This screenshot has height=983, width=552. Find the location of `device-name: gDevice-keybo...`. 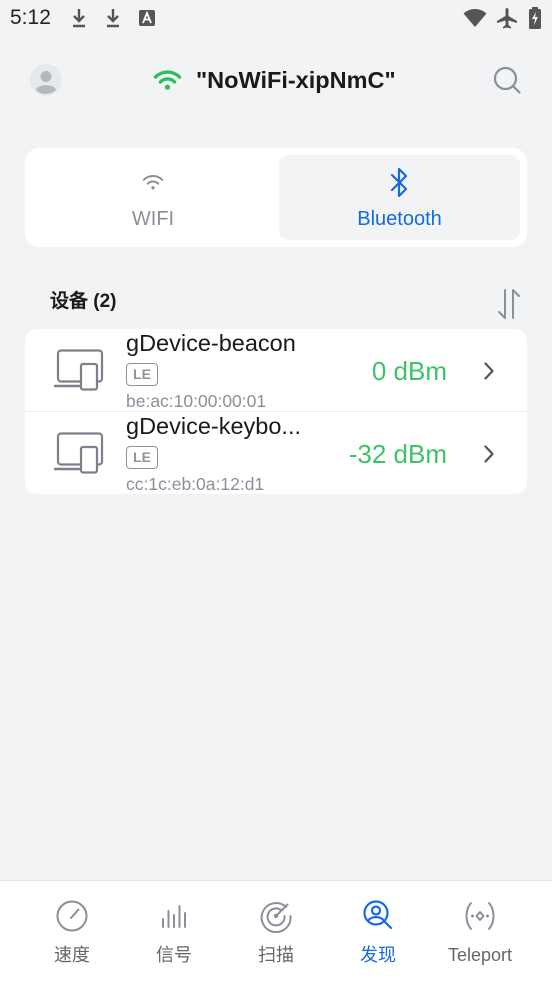

device-name: gDevice-keybo... is located at coordinates (214, 426).